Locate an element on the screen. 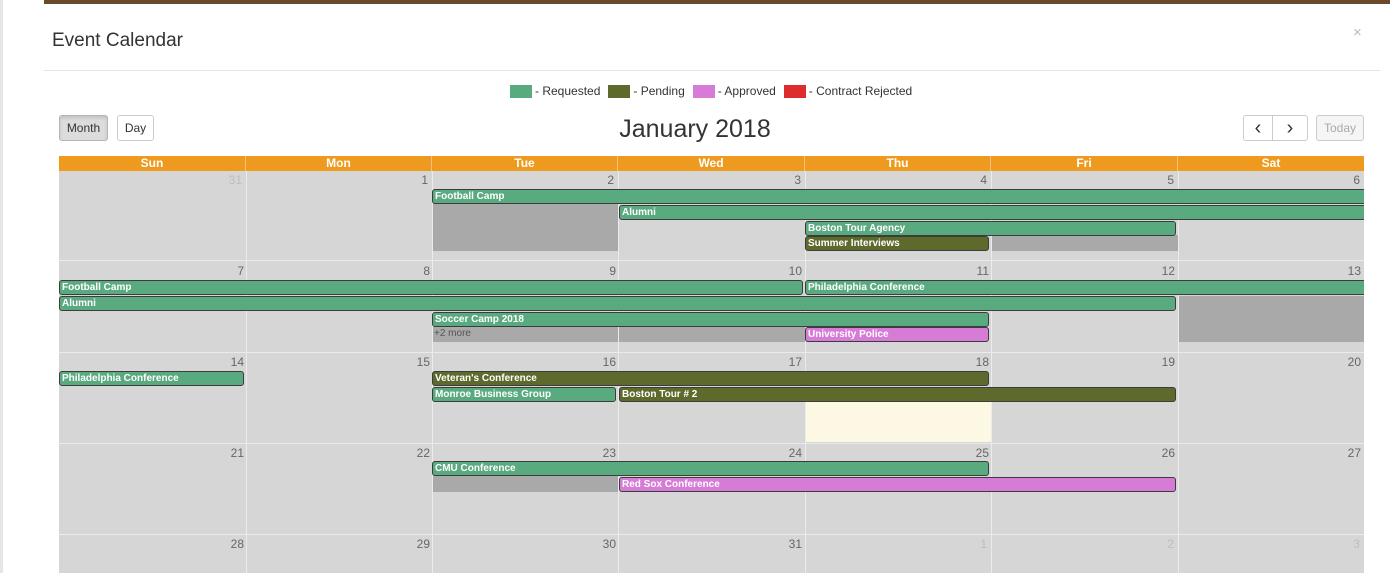 The width and height of the screenshot is (1390, 573). day-number: 7 is located at coordinates (224, 271).